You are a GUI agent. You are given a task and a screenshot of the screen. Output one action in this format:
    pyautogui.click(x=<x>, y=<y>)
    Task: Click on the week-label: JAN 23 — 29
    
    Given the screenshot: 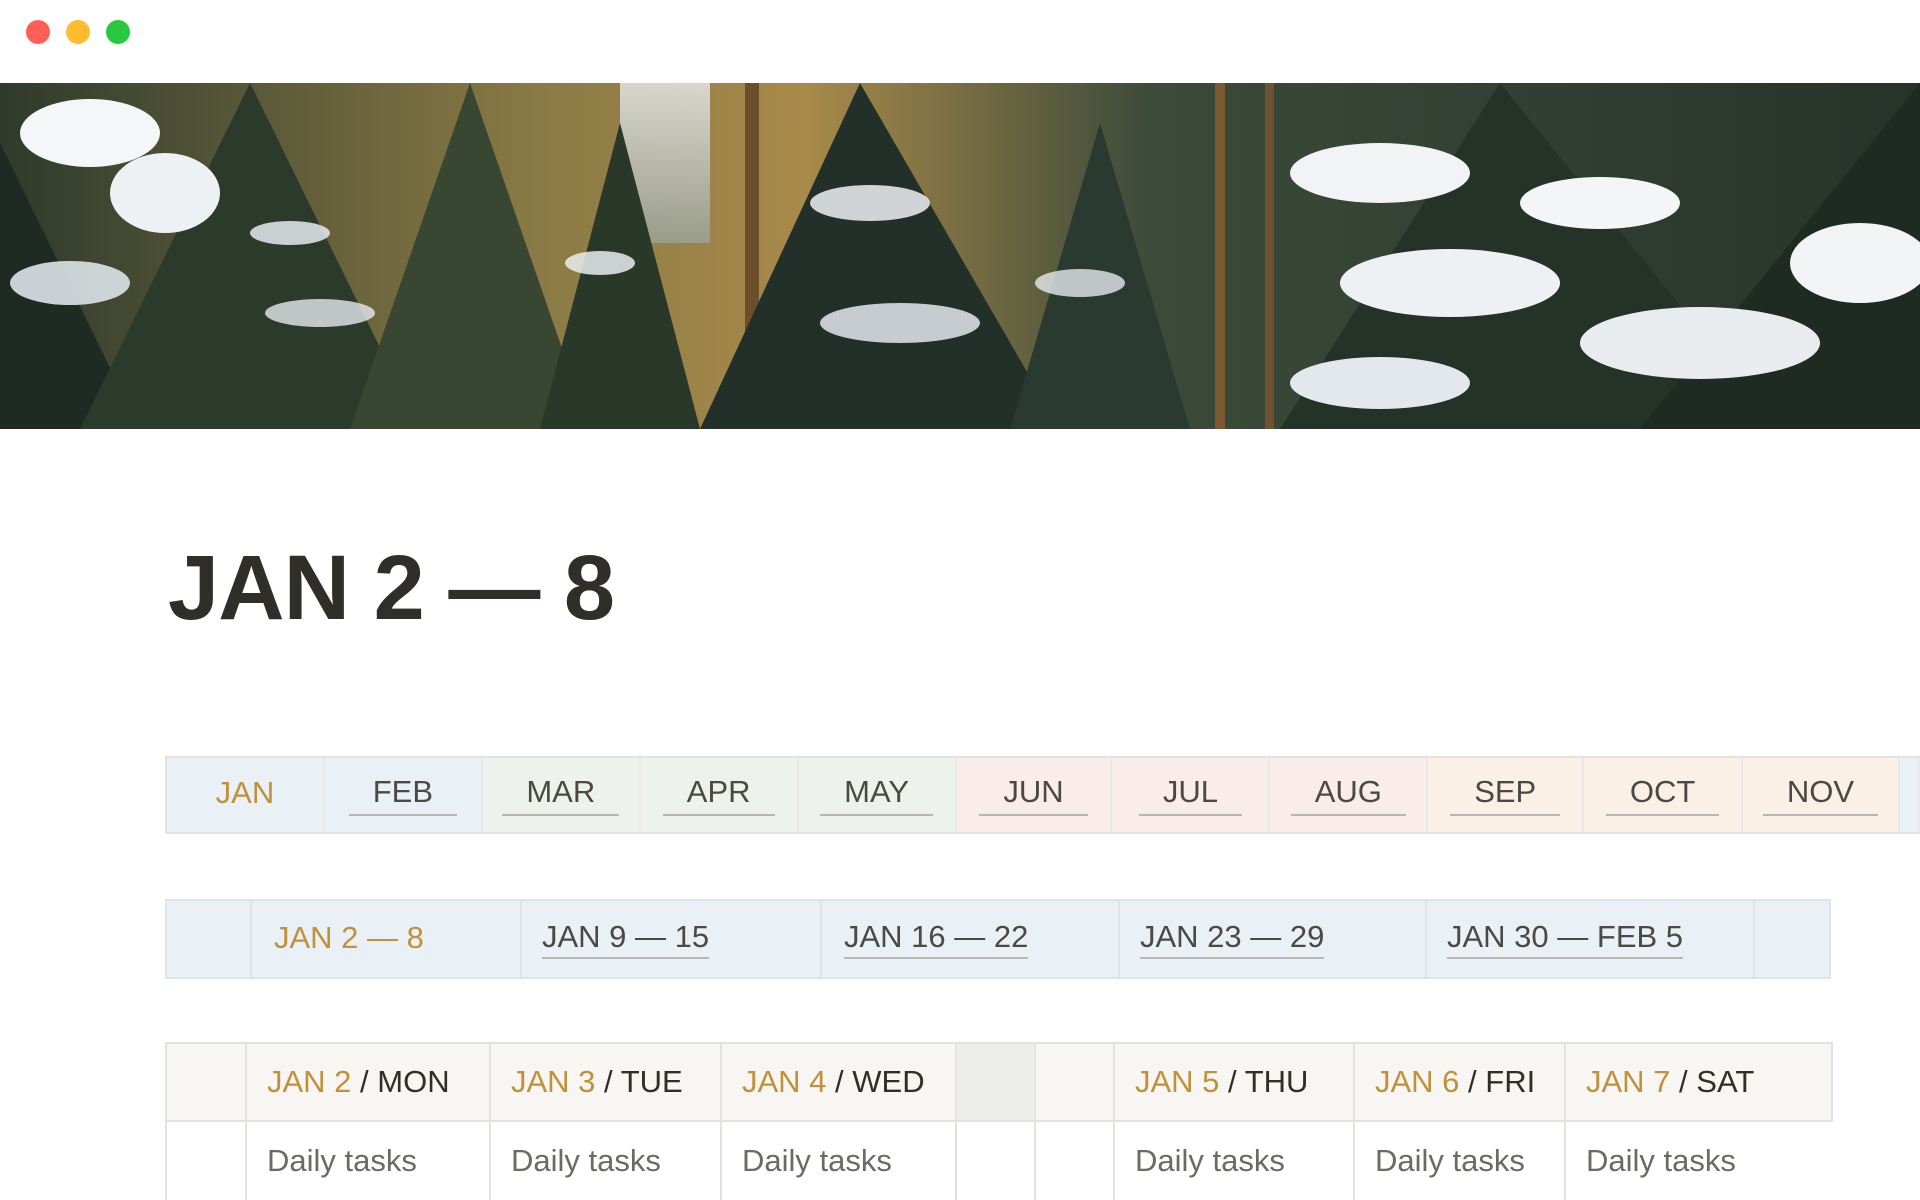 What is the action you would take?
    pyautogui.click(x=1232, y=939)
    